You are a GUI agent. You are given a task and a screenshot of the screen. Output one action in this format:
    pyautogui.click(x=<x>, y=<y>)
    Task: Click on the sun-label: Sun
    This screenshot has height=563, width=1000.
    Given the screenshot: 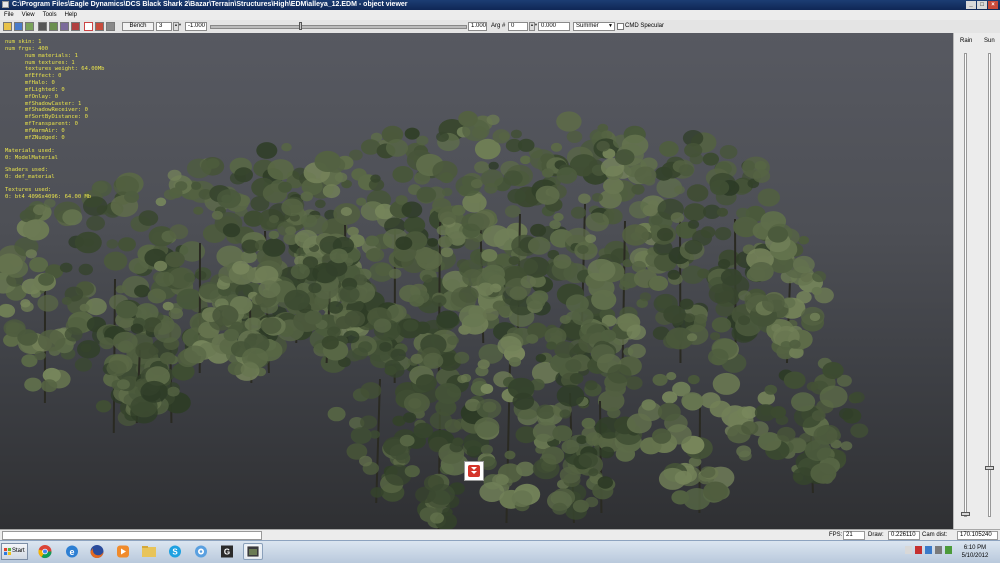 What is the action you would take?
    pyautogui.click(x=989, y=41)
    